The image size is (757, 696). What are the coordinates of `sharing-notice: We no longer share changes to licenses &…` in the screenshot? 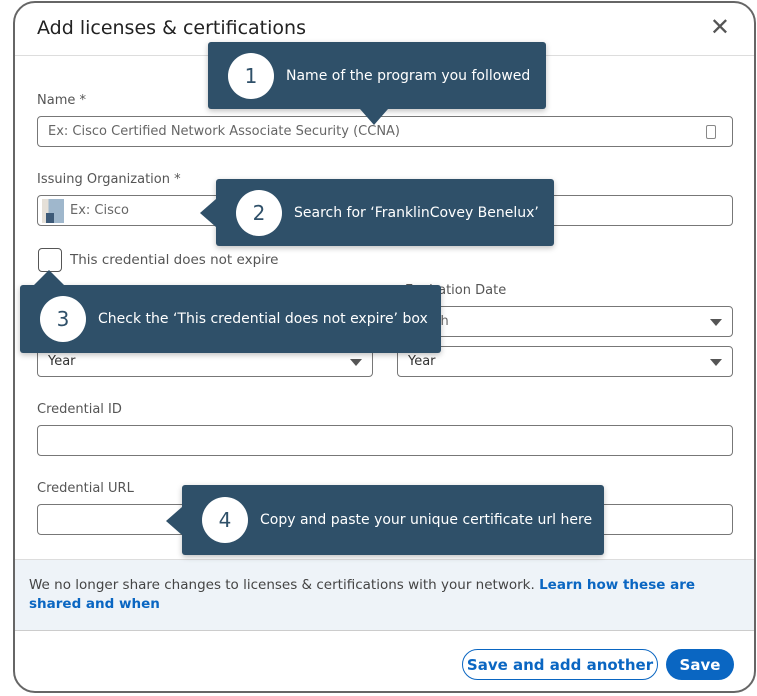 It's located at (384, 595).